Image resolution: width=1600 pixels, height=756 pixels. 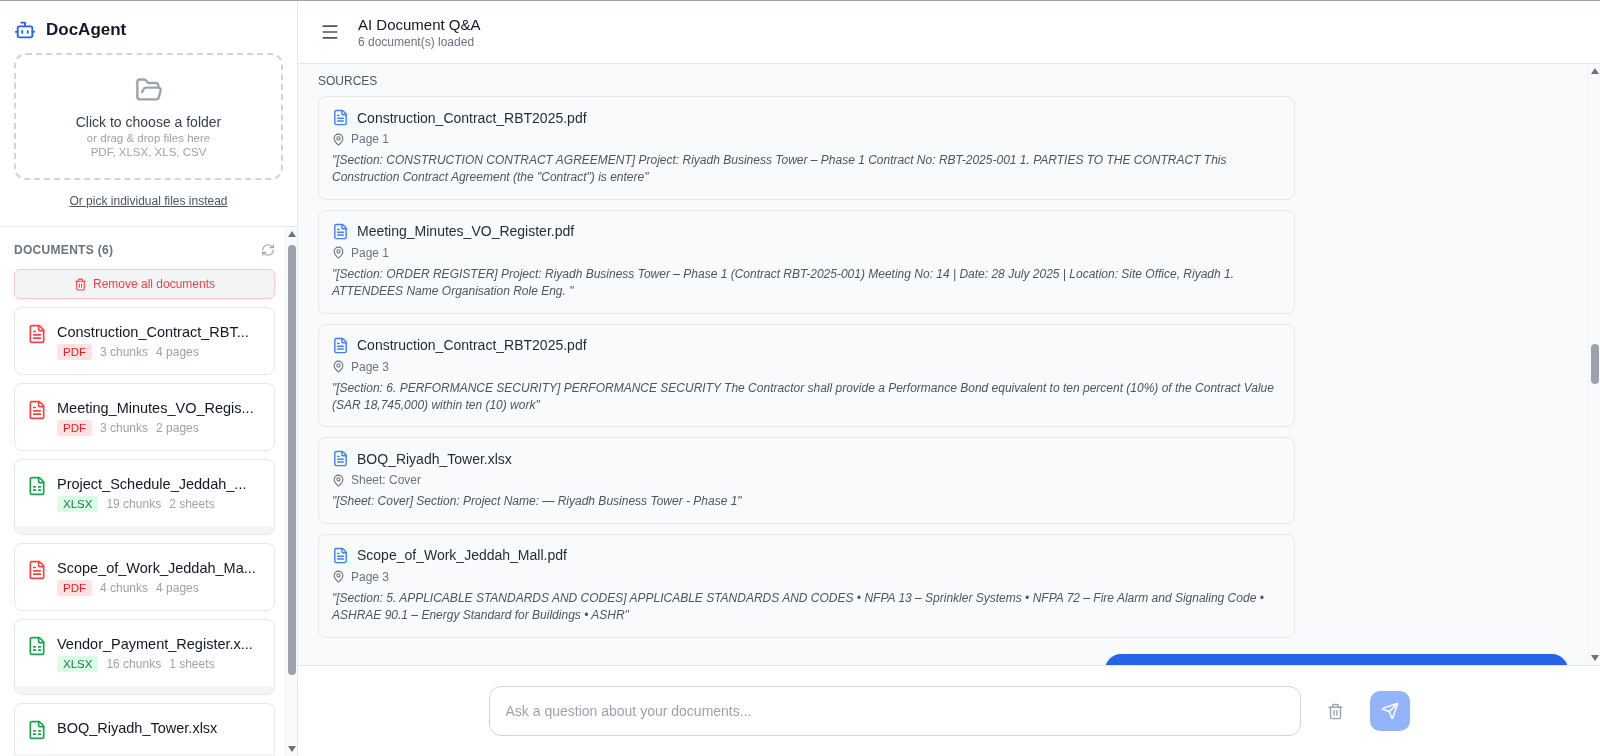 I want to click on drop-zone-title: Click to choose a folder, so click(x=148, y=121).